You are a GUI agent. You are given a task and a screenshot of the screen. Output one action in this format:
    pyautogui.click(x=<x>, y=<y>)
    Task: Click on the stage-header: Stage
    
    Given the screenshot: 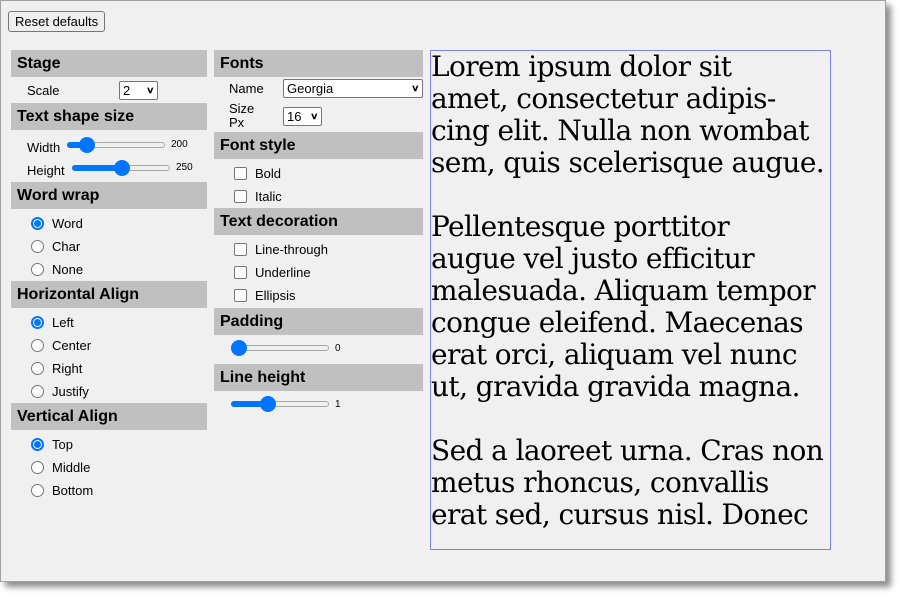 What is the action you would take?
    pyautogui.click(x=109, y=63)
    